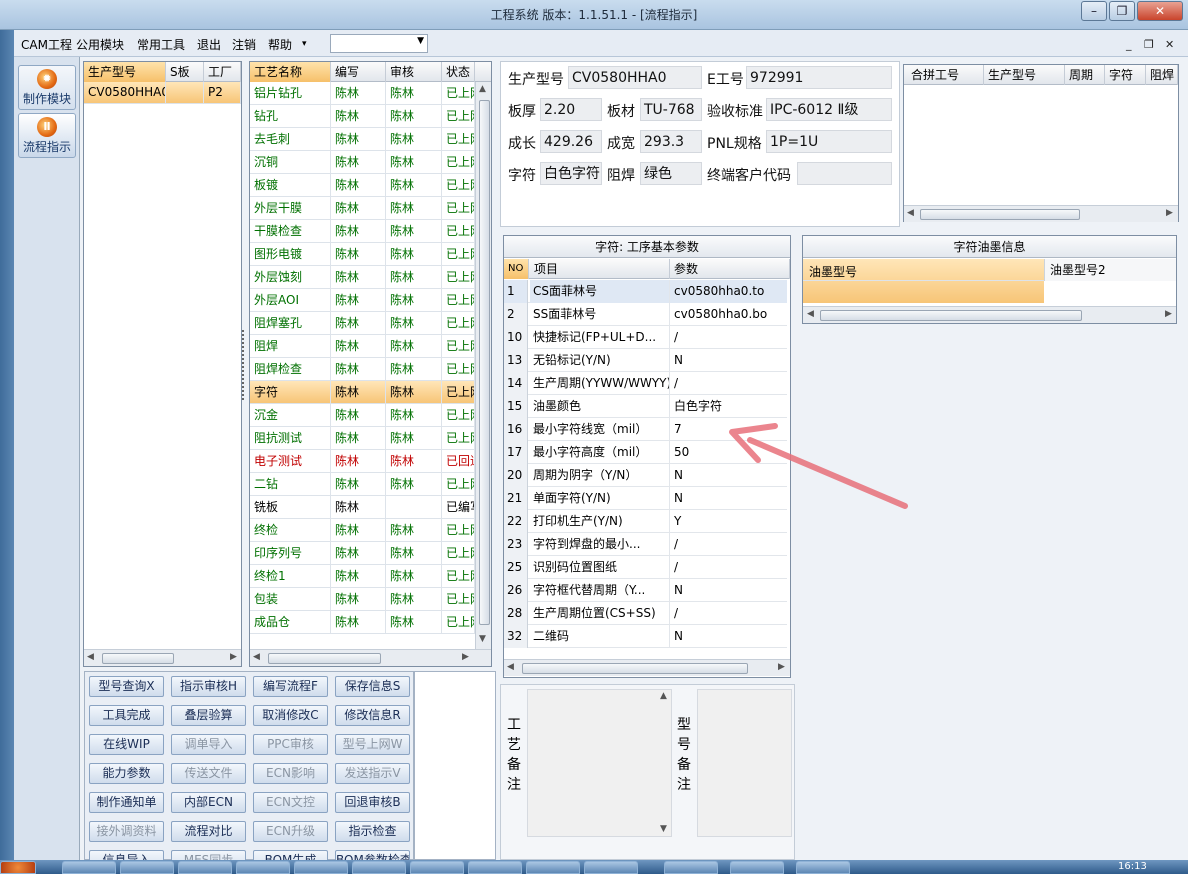 The width and height of the screenshot is (1188, 874). Describe the element at coordinates (161, 44) in the screenshot. I see `menu-common-tools: 常用工具` at that location.